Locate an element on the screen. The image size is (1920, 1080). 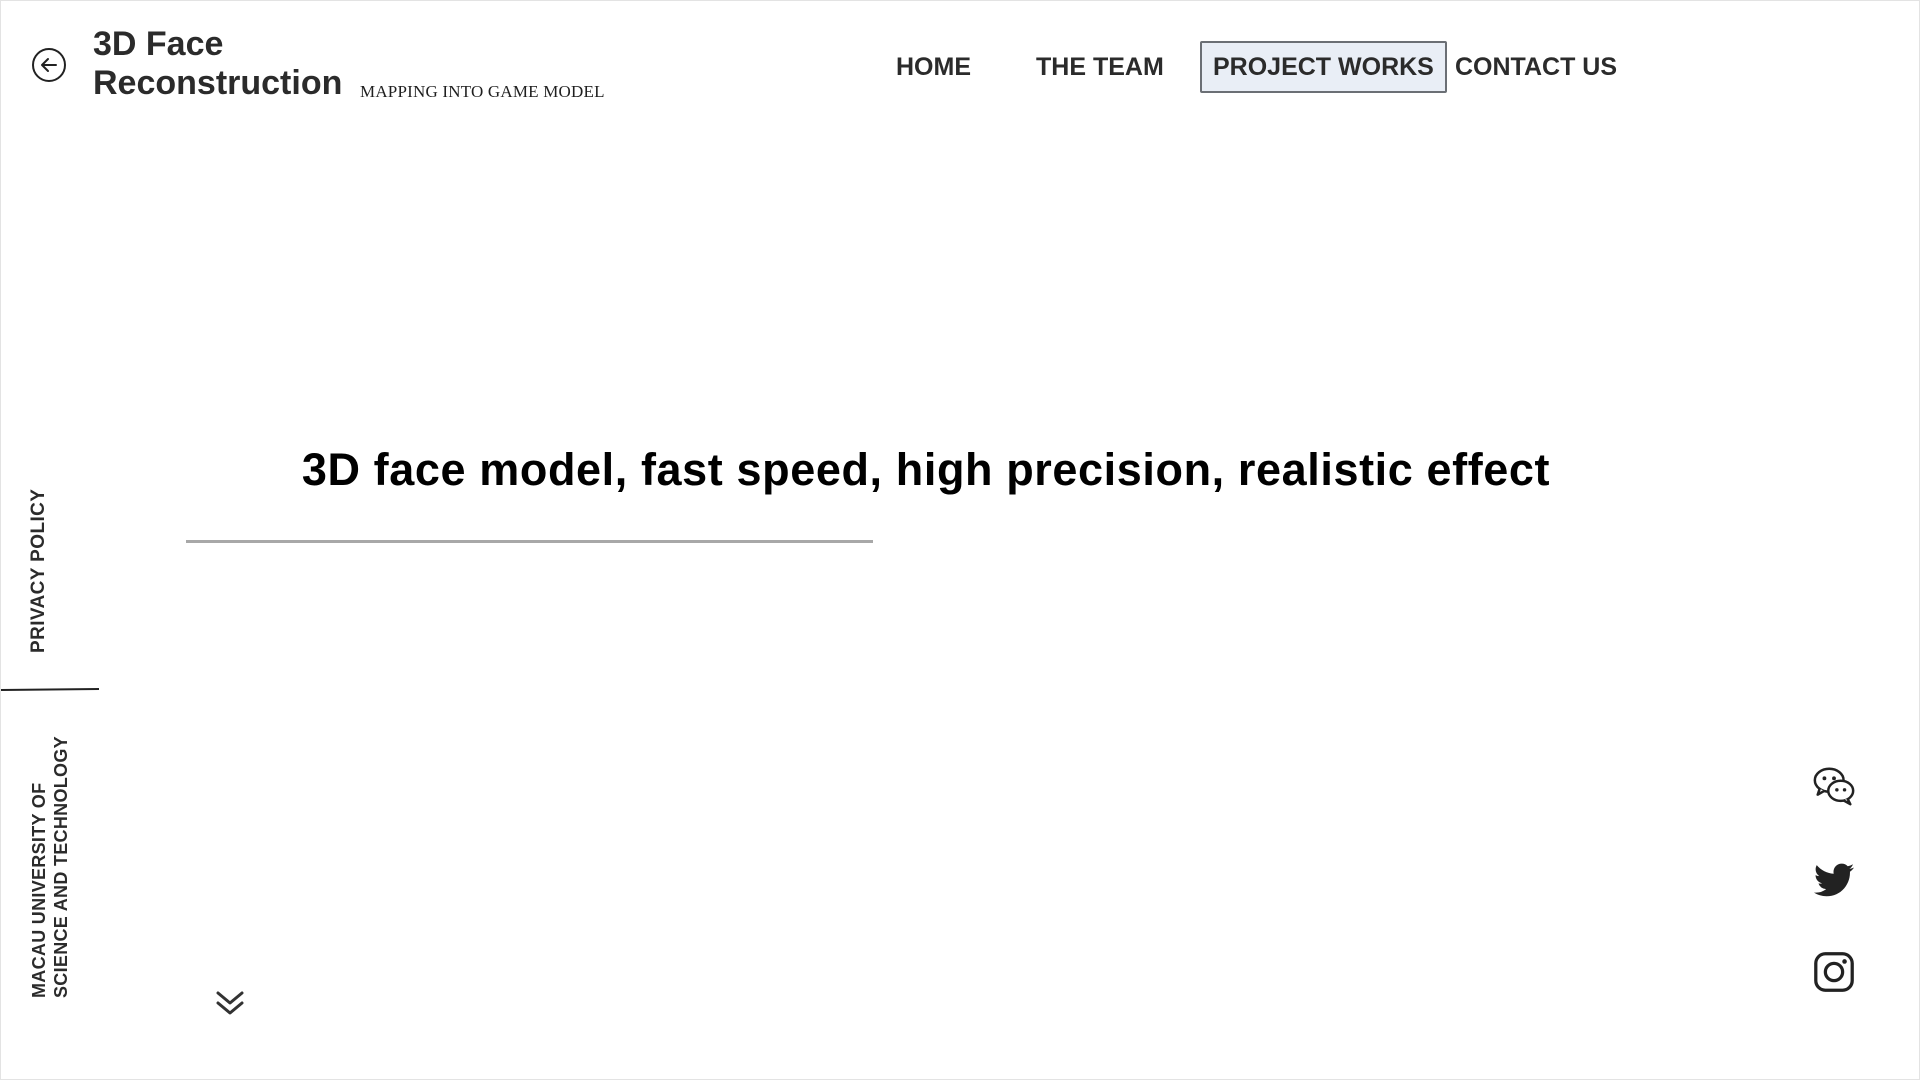
university-line-2: SCIENCE AND TECHNOLOGY is located at coordinates (61, 867).